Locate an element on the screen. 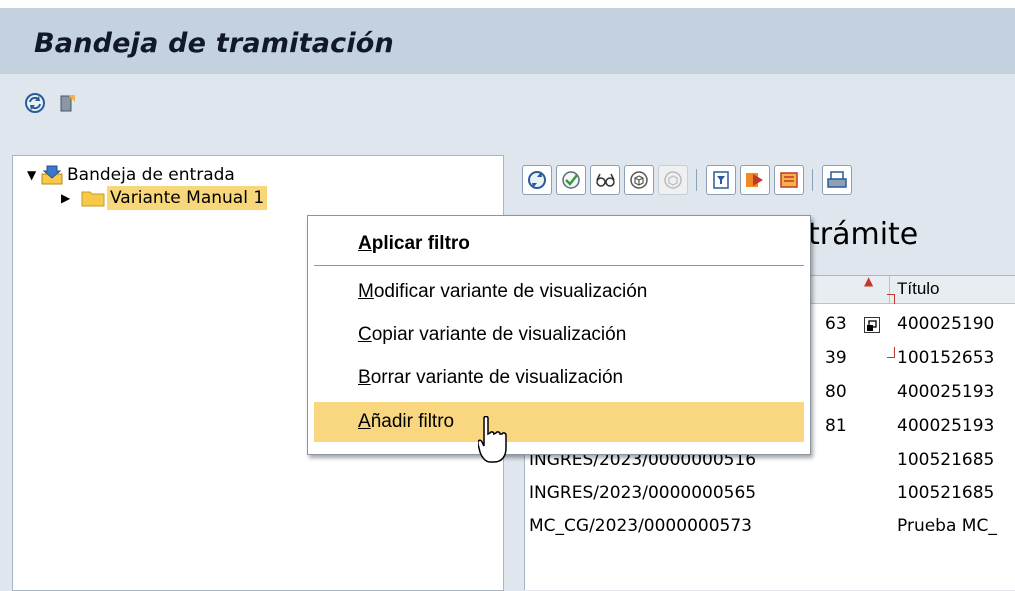  forward-icon is located at coordinates (754, 180).